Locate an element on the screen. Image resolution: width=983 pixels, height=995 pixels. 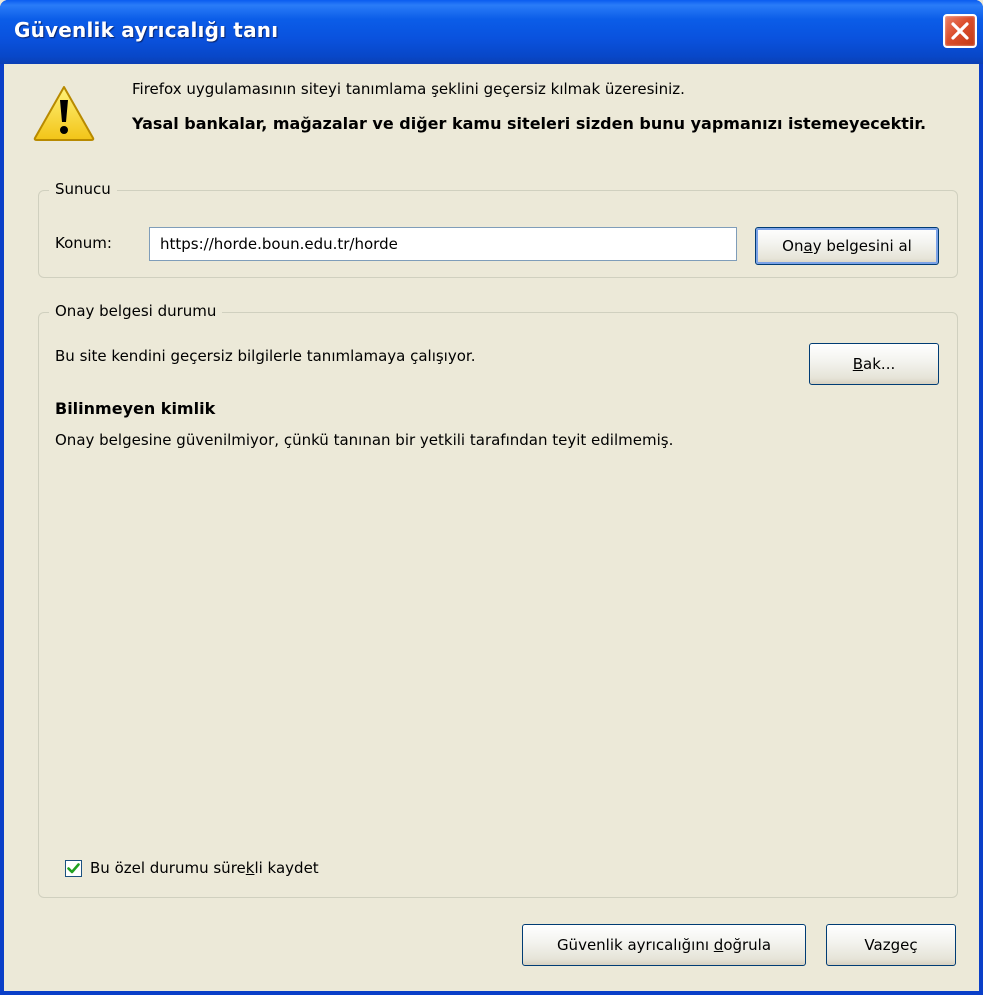
cancel-button: Vazgeç is located at coordinates (891, 945).